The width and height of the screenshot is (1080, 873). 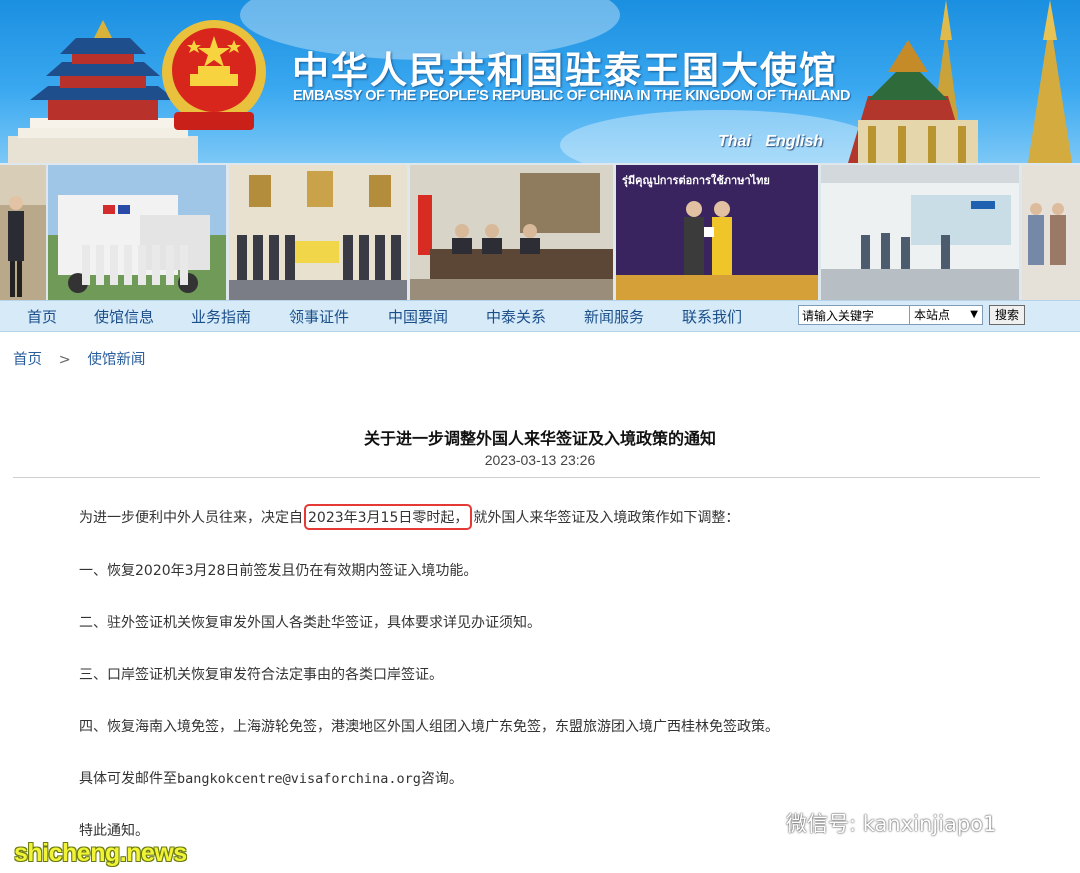 I want to click on wechat-id-text: 微信号: kanxinjiapo1, so click(x=891, y=824).